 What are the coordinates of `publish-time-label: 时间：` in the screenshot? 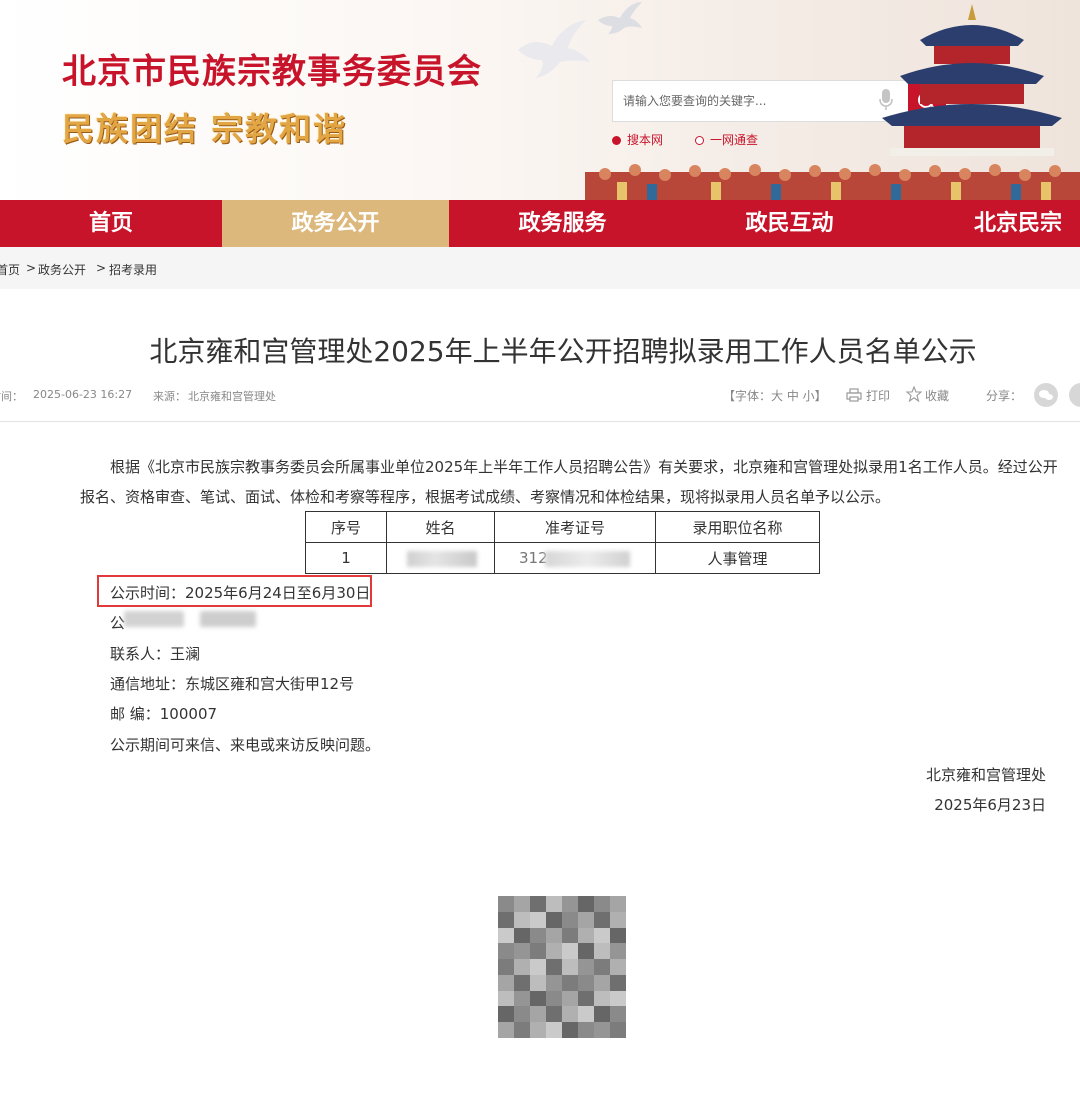 It's located at (11, 396).